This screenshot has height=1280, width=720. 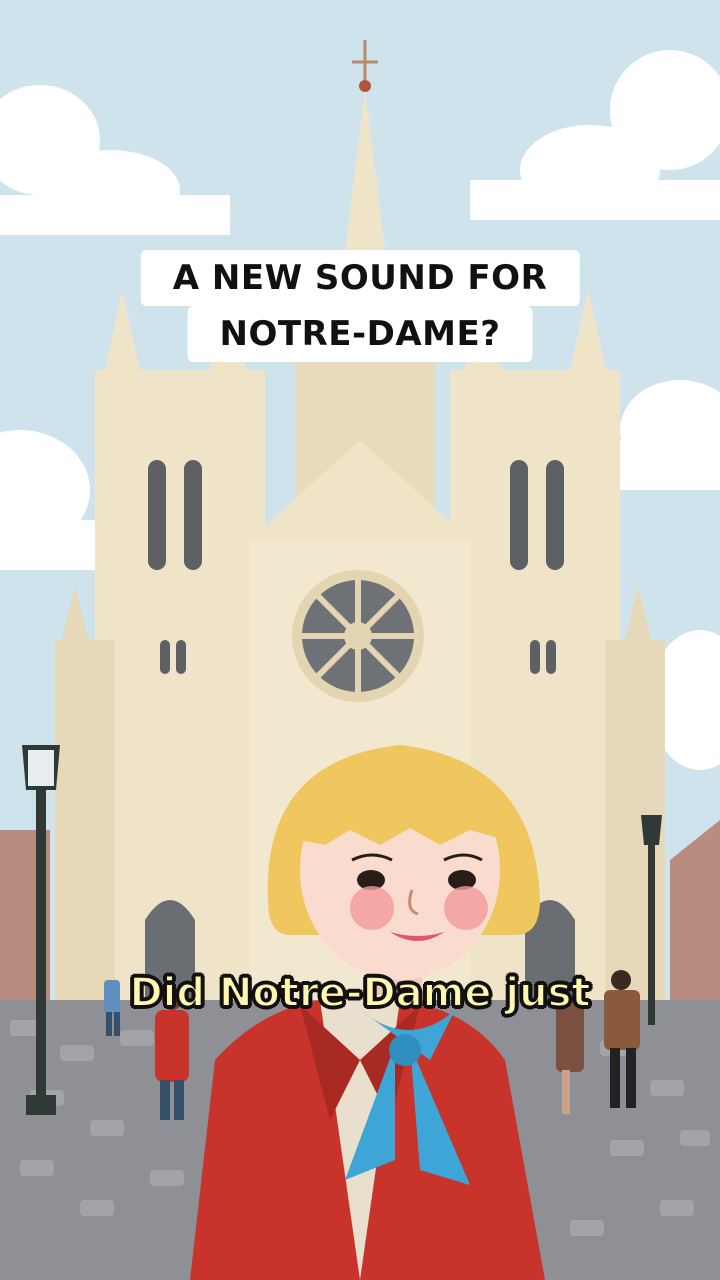 I want to click on headline-line-1: A NEW SOUND FOR, so click(x=360, y=278).